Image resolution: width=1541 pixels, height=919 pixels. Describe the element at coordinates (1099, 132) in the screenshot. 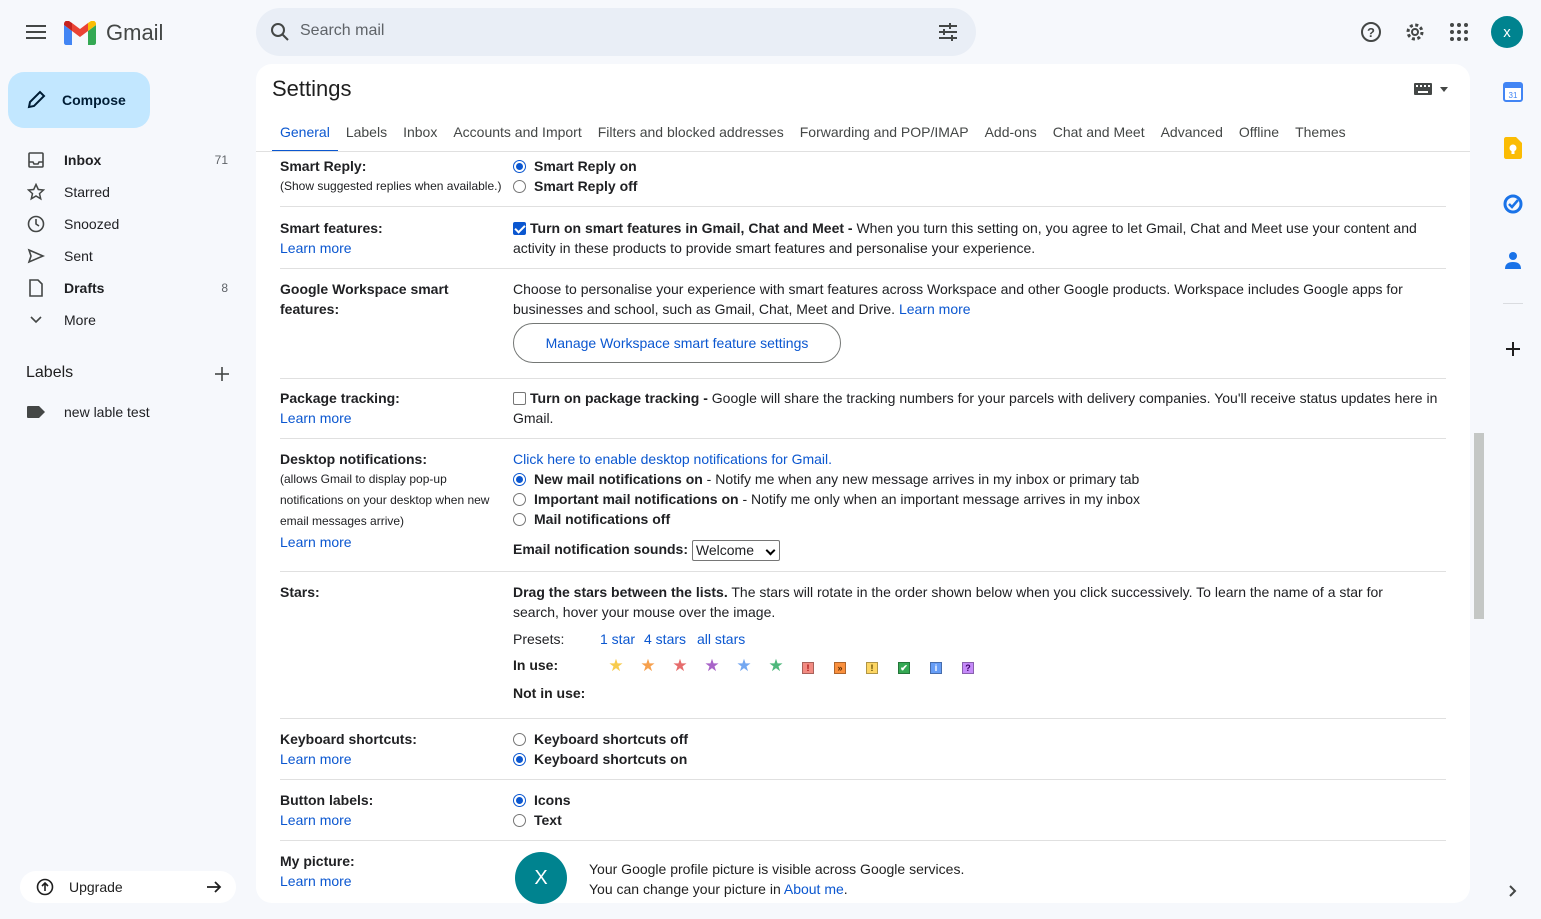

I see `tab-chat-and-meet: Chat and Meet` at that location.